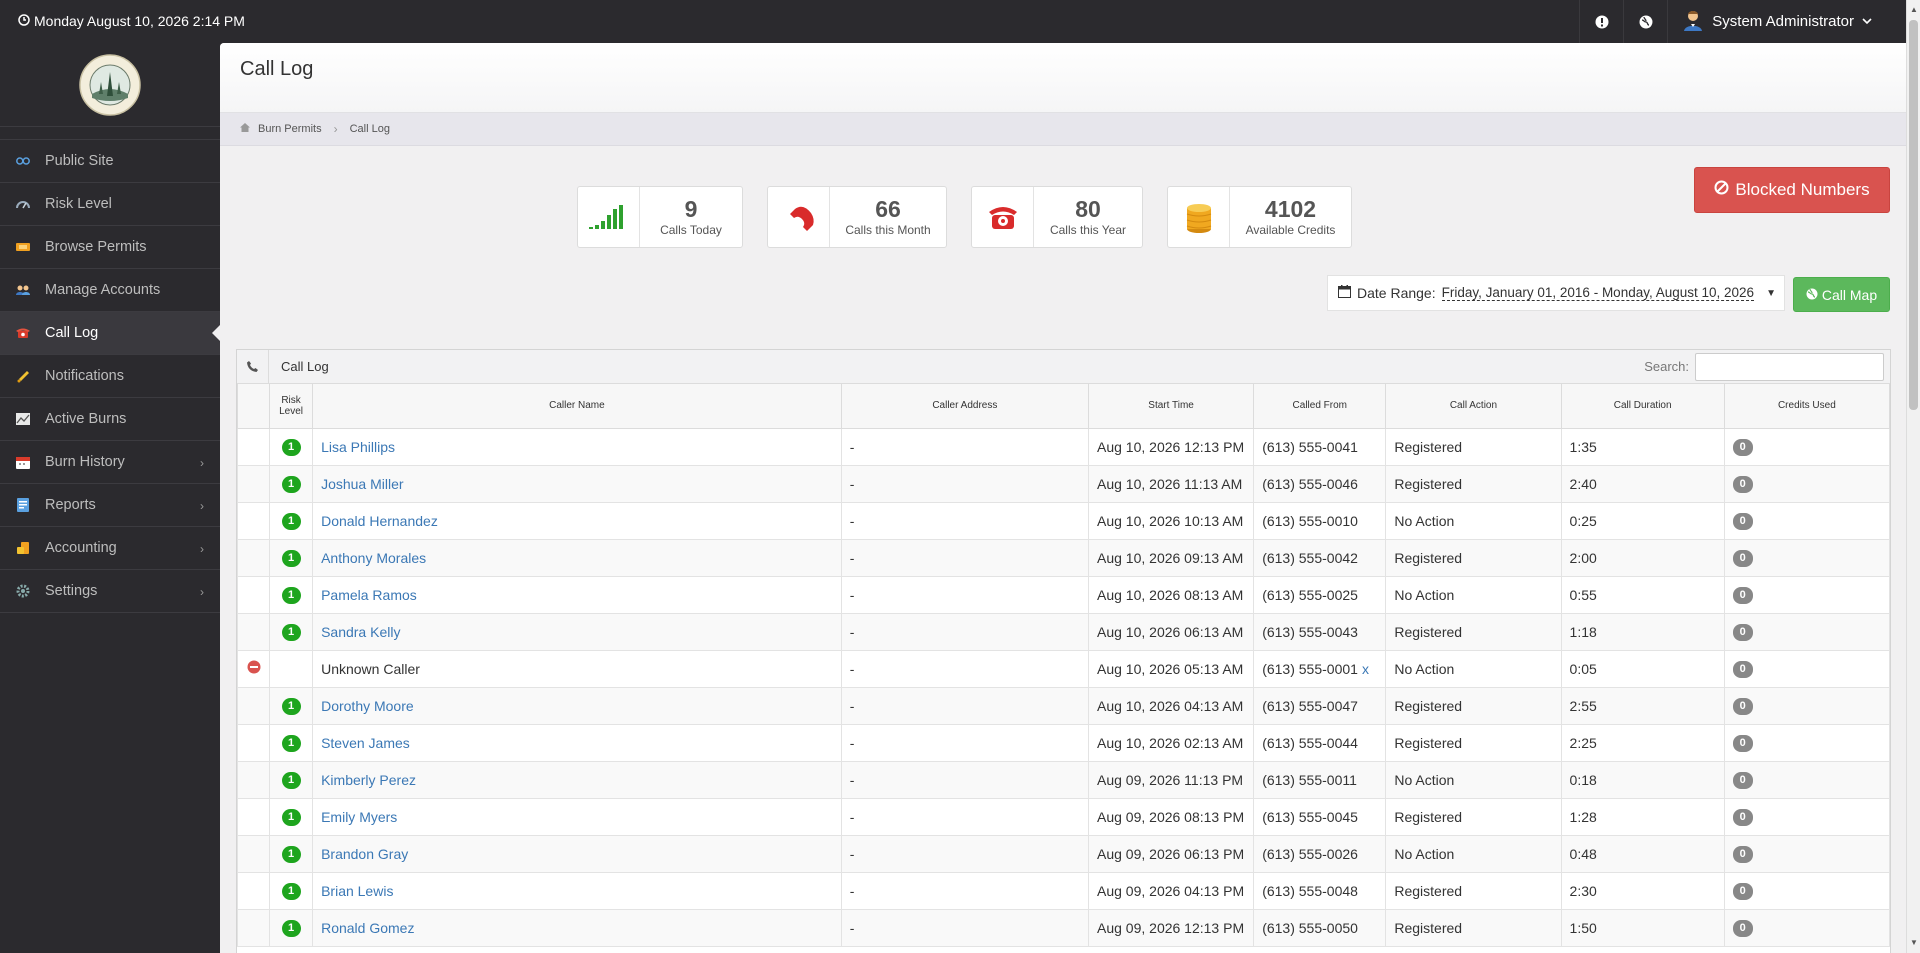 This screenshot has width=1920, height=953. I want to click on start-time-cell: Aug 10, 2026 12:13 PM, so click(1171, 446).